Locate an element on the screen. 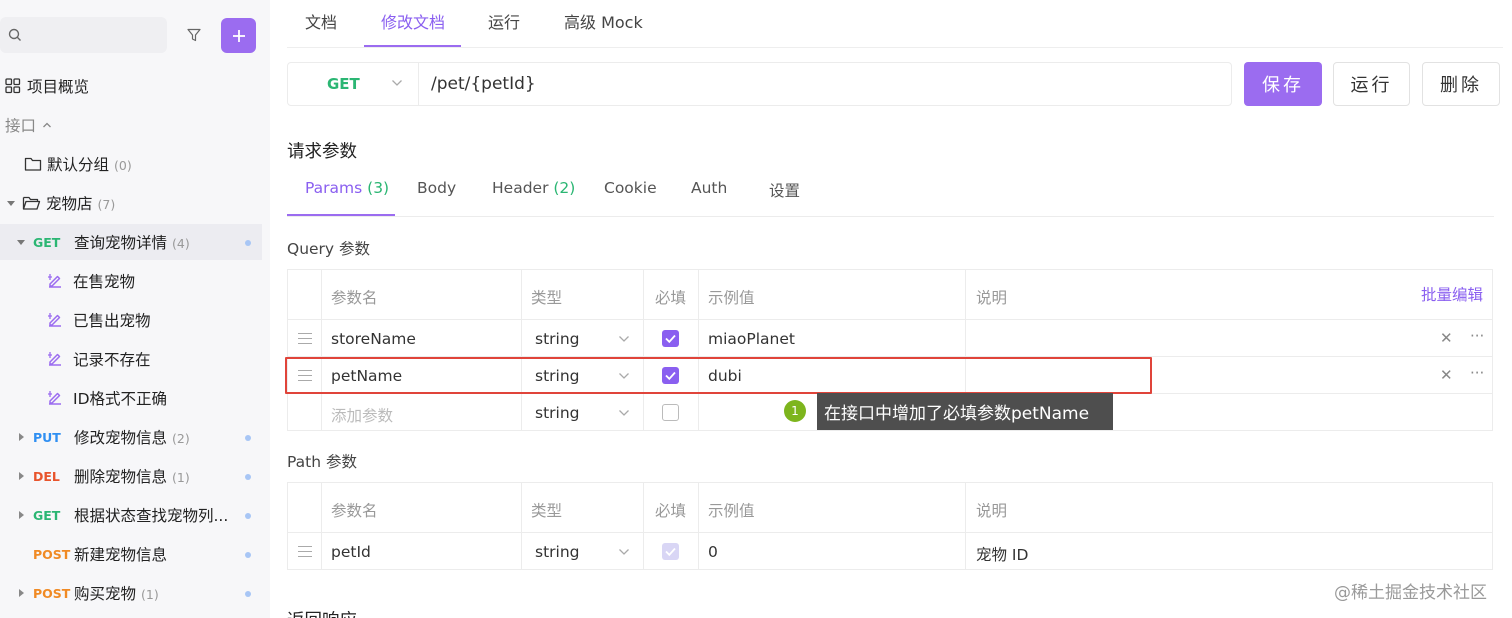 The image size is (1512, 618). filter-button is located at coordinates (194, 35).